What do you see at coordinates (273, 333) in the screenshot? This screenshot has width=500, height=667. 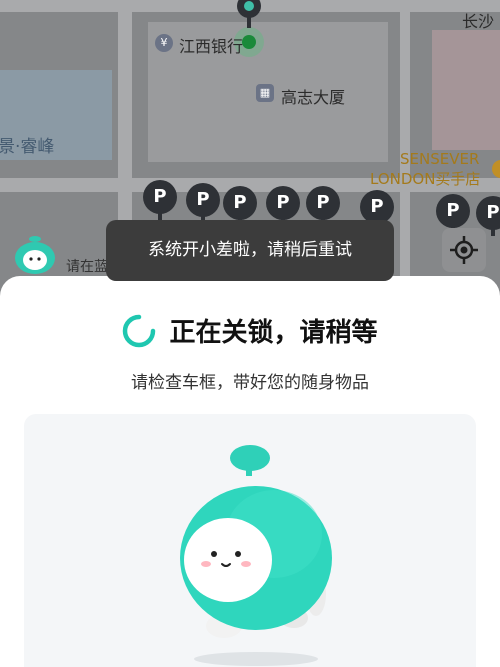 I see `sheet-title: 正在关锁，请稍等` at bounding box center [273, 333].